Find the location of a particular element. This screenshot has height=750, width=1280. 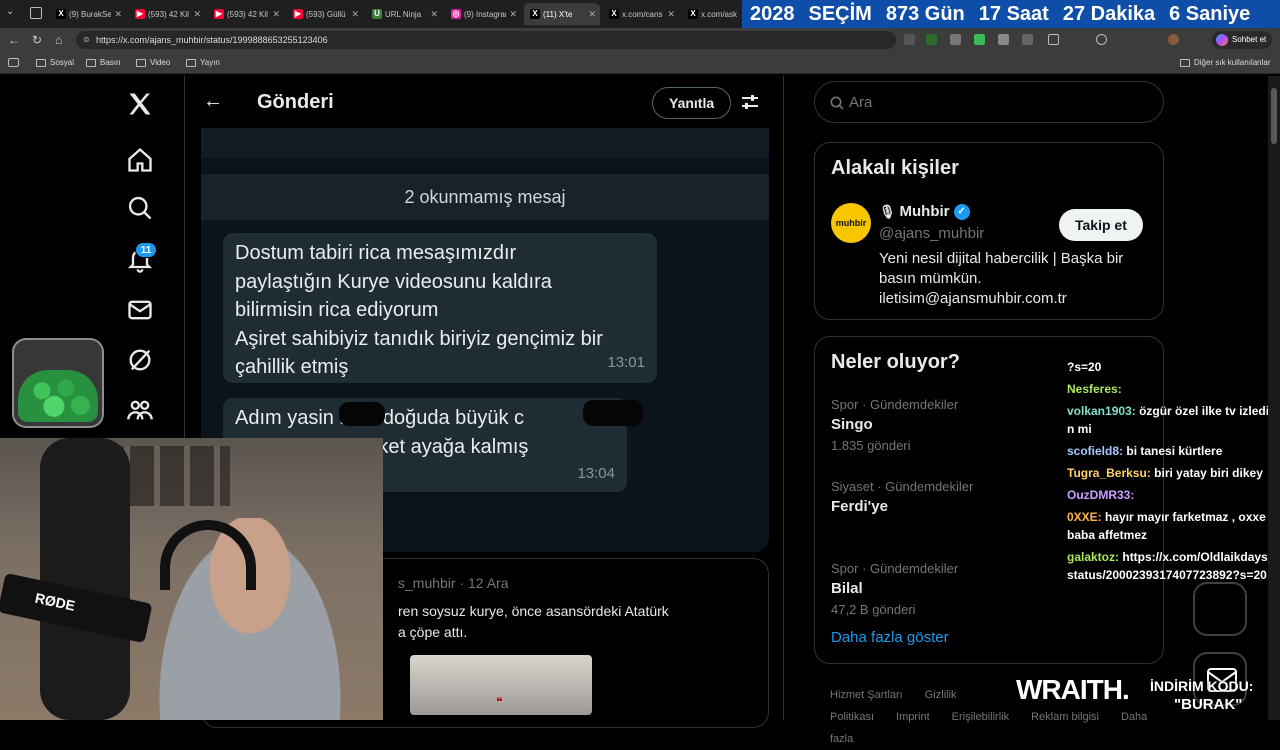

mail-icon is located at coordinates (140, 310).